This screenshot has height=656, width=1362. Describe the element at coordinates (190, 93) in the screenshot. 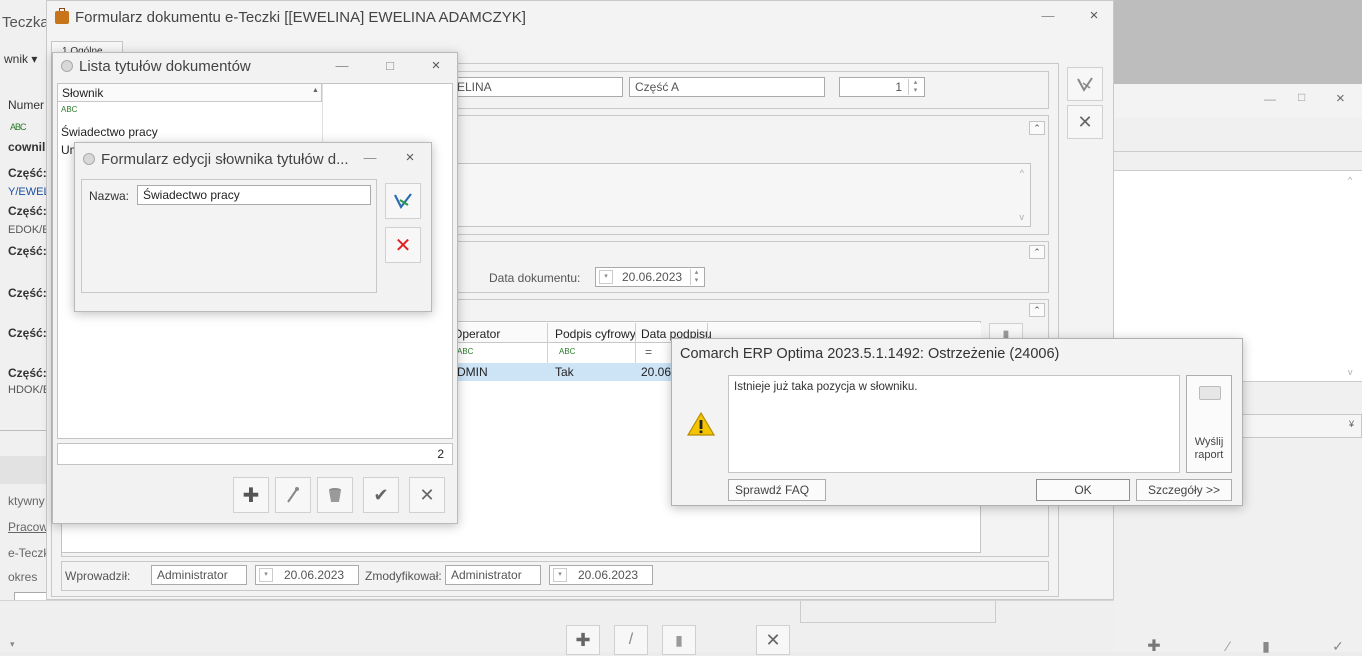

I see `list-header: Słownik ▲` at that location.